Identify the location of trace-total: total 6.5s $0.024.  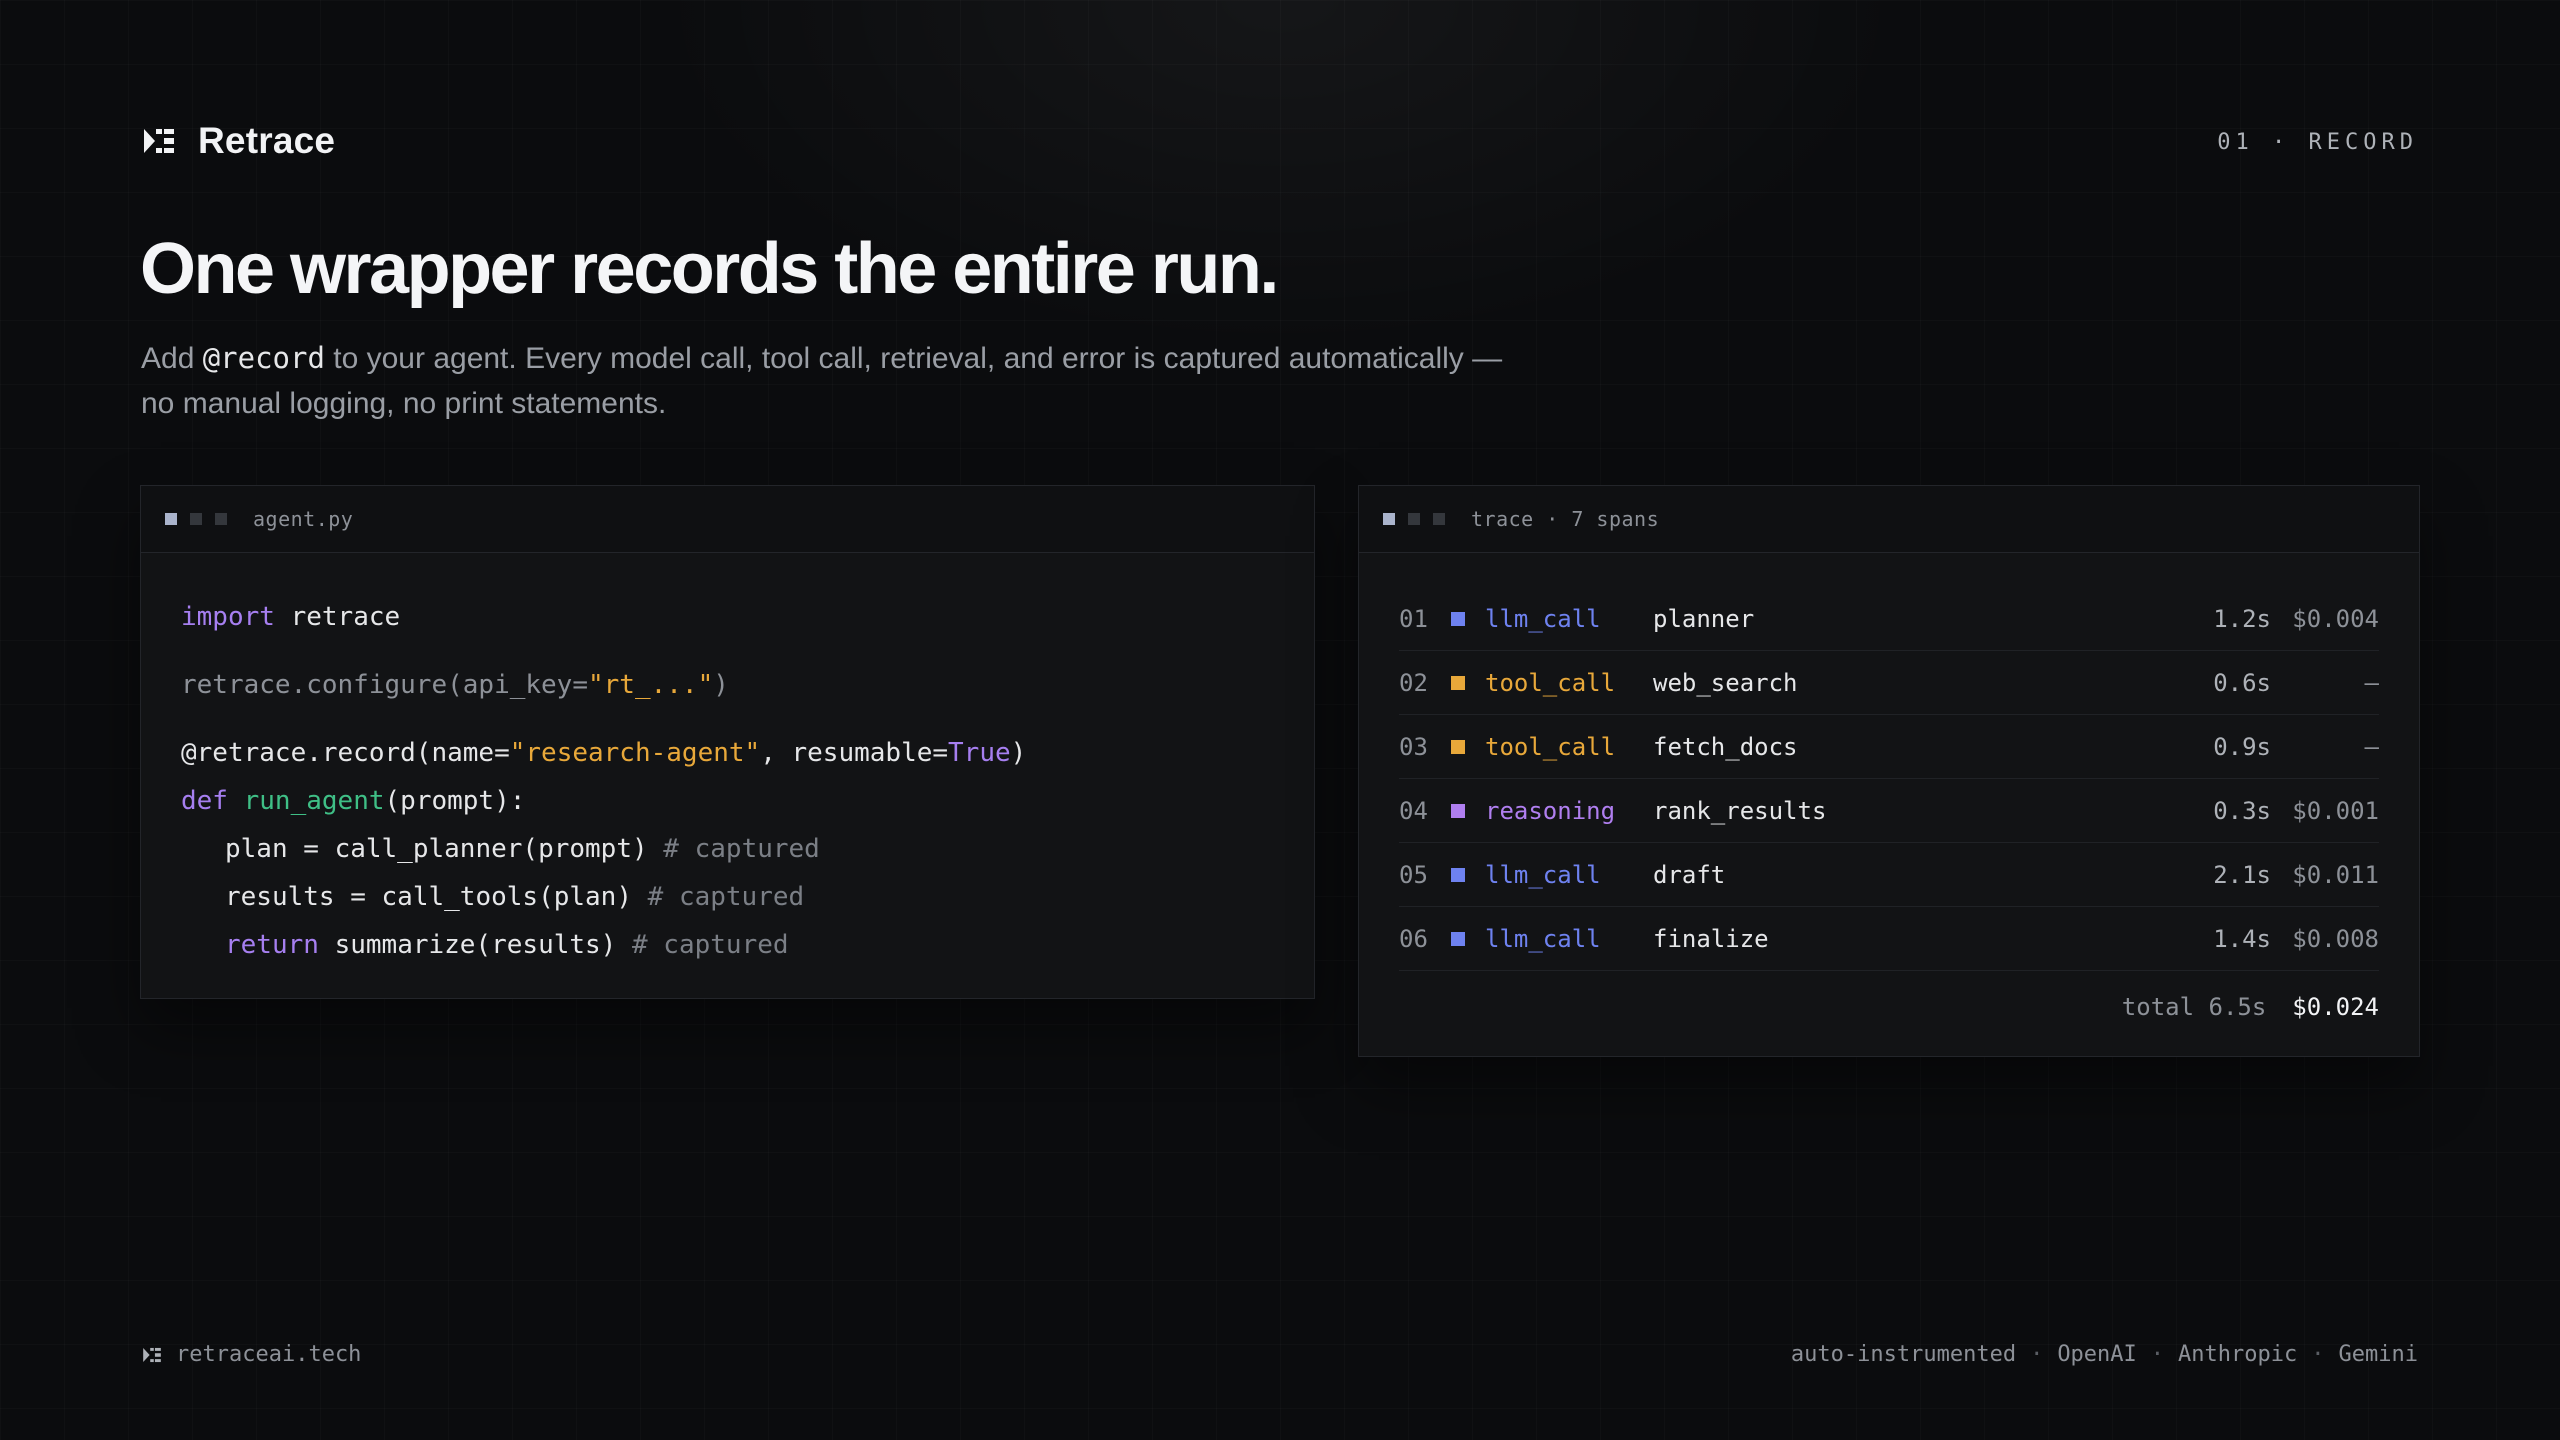
(1889, 1007).